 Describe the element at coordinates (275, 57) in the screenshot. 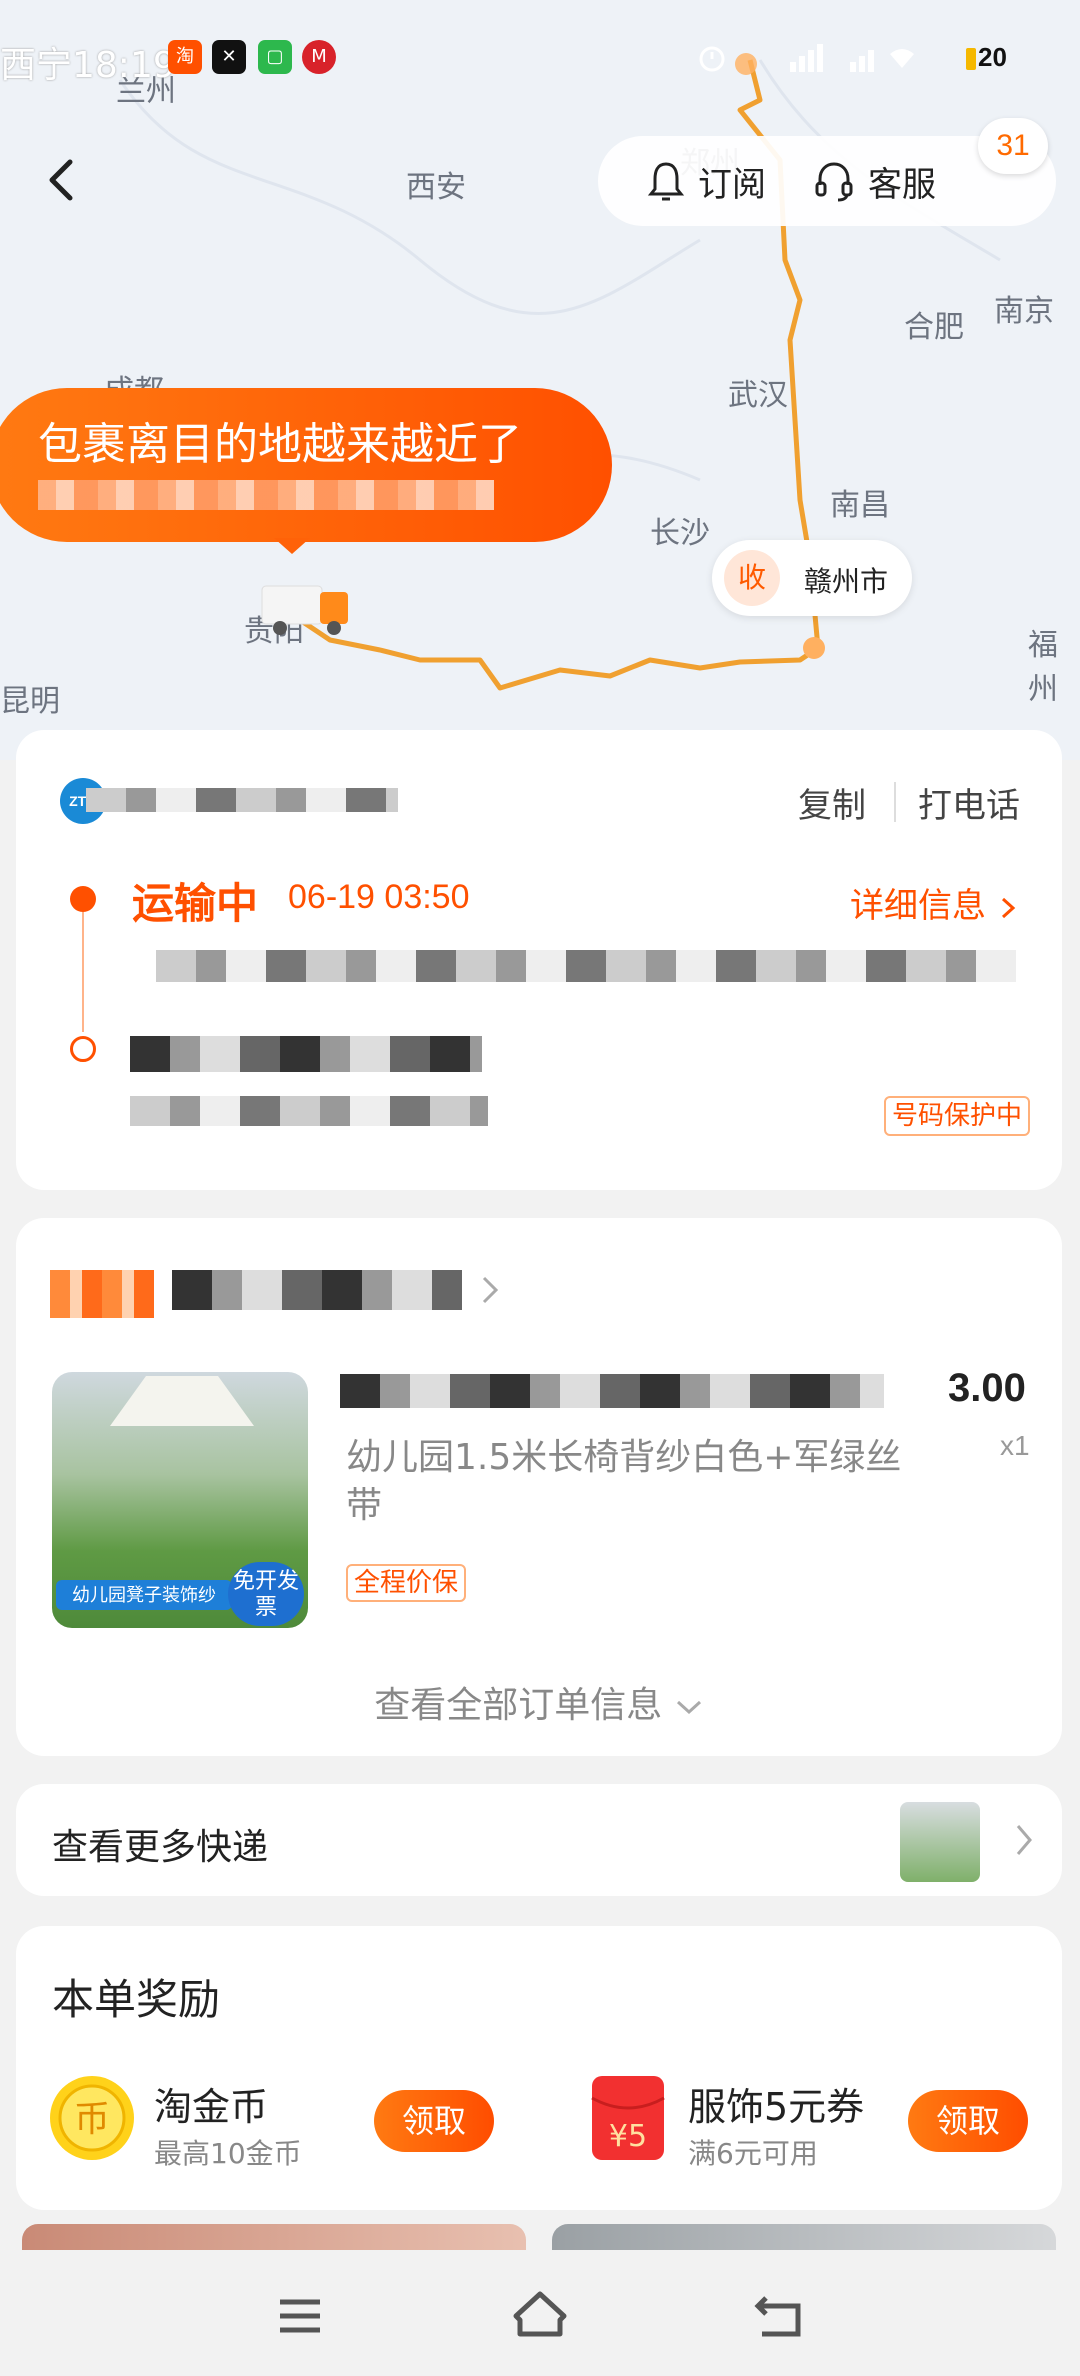

I see `green-app-icon: ▢` at that location.